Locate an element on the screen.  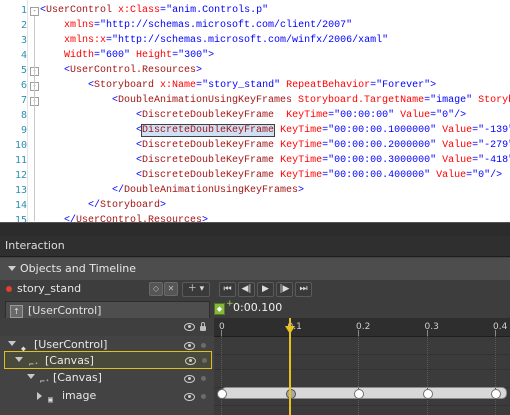
code-token: "story_stand" is located at coordinates (241, 85).